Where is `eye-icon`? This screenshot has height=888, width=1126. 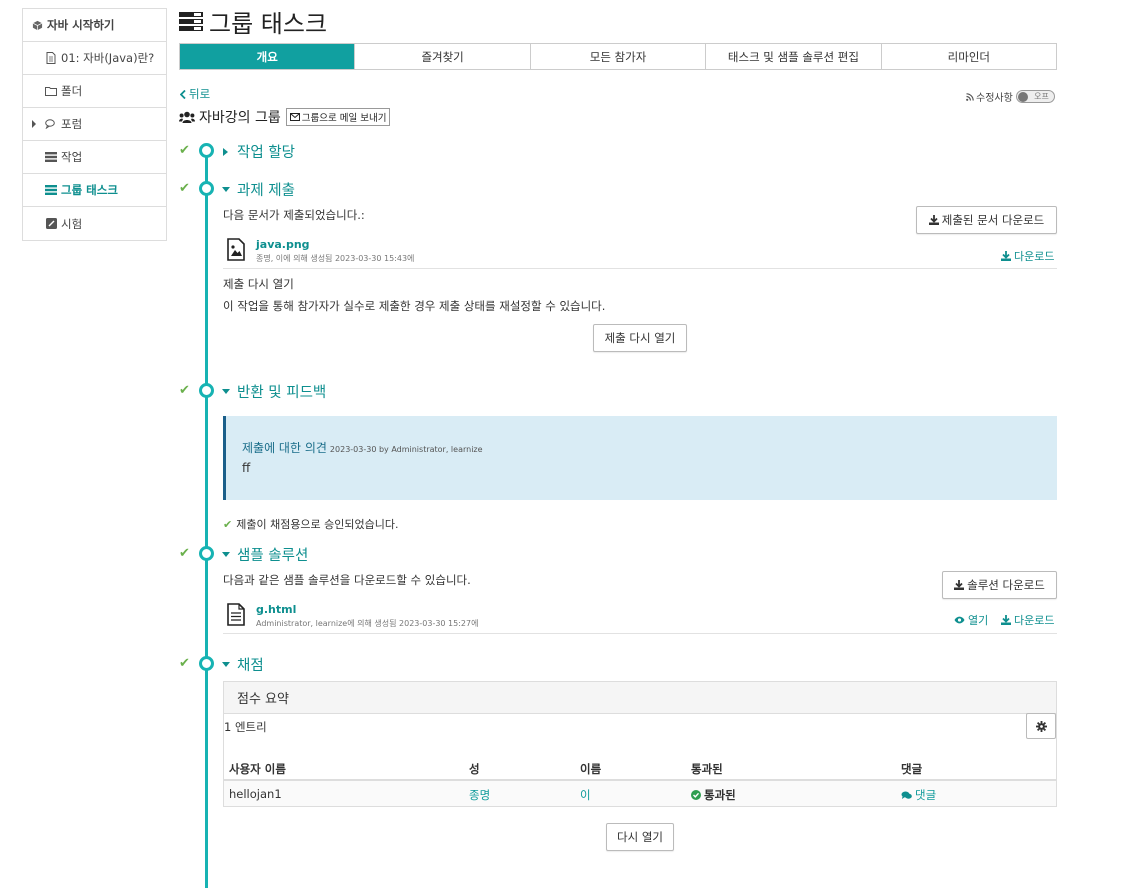 eye-icon is located at coordinates (959, 620).